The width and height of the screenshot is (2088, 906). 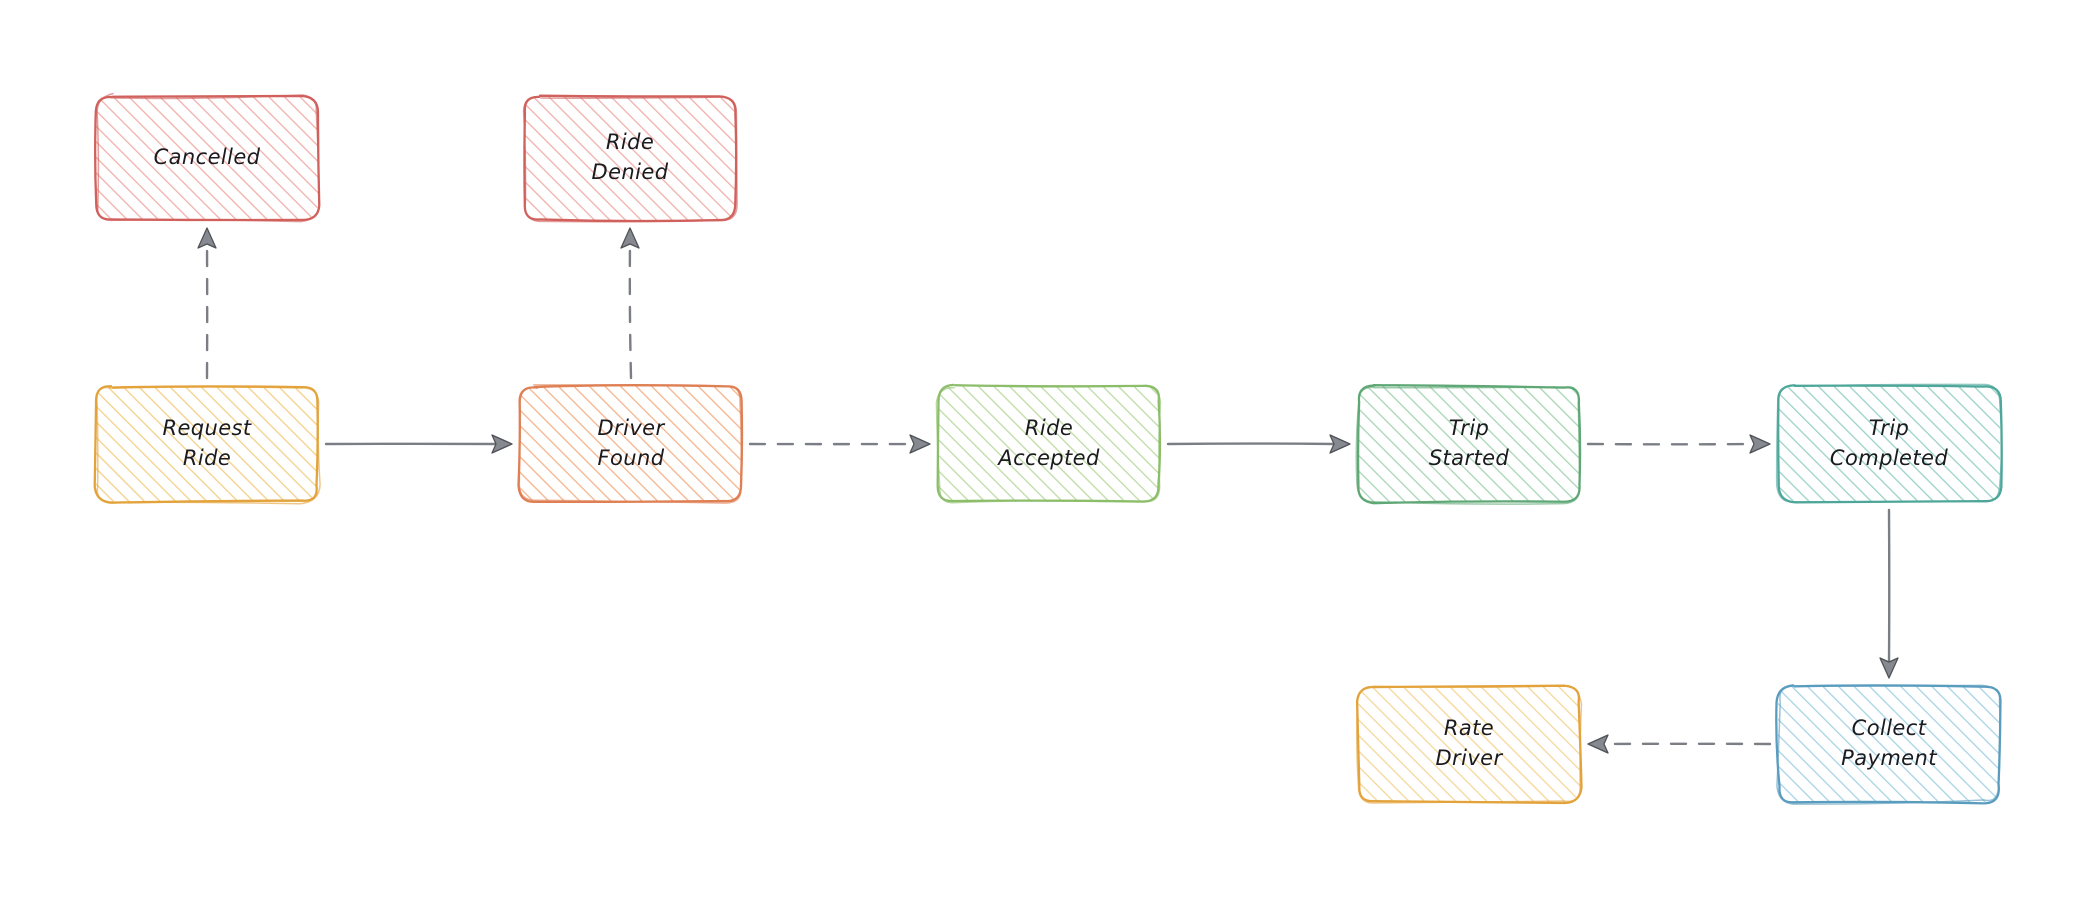 I want to click on node-trip-completed: Trip Completed, so click(x=1889, y=444).